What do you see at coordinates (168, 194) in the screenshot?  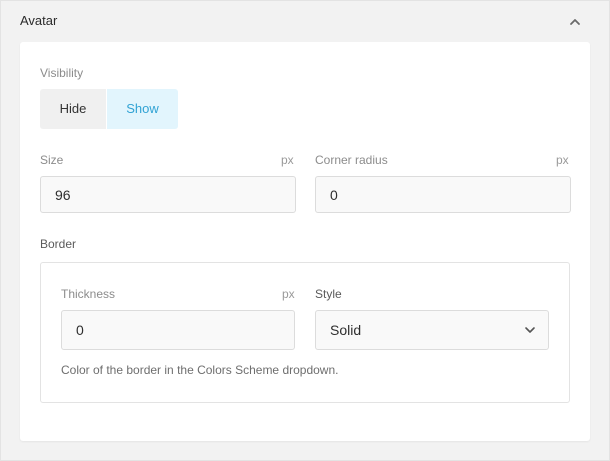 I see `size-input` at bounding box center [168, 194].